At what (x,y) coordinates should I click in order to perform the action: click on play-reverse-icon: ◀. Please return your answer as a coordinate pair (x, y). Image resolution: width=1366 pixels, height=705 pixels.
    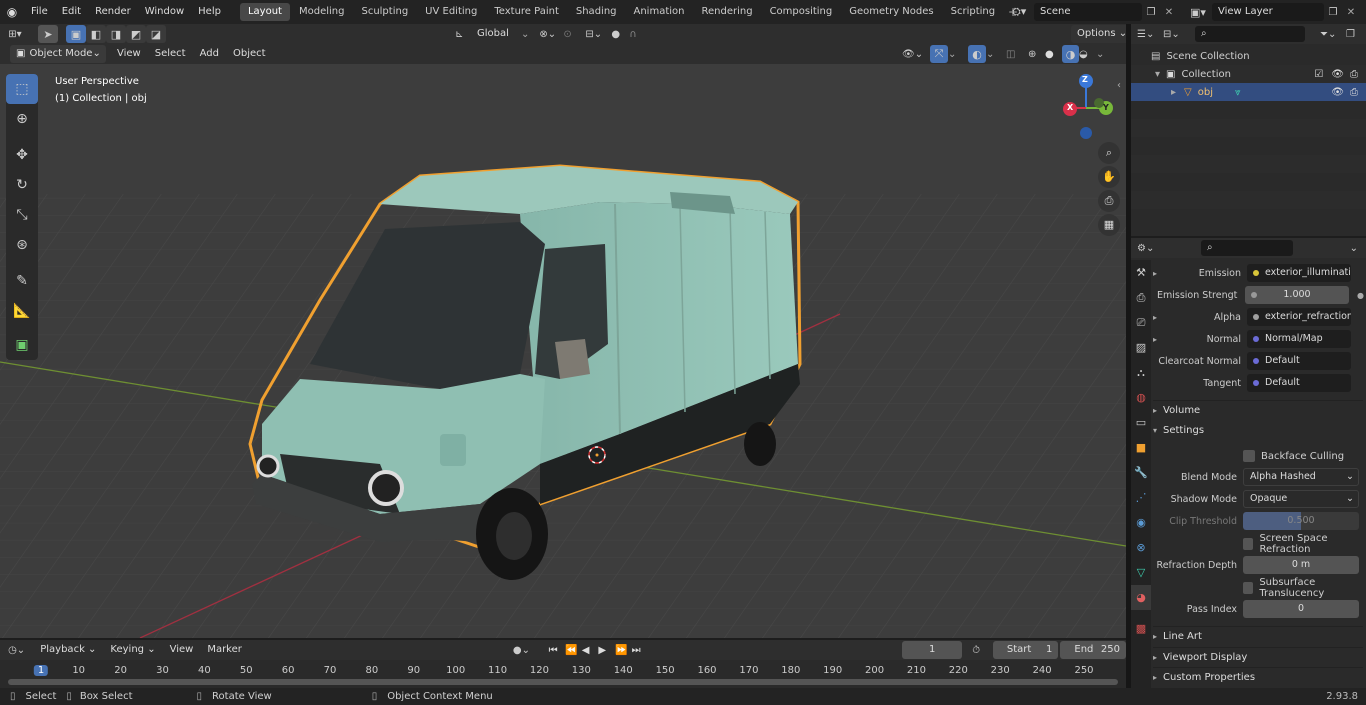
    Looking at the image, I should click on (590, 650).